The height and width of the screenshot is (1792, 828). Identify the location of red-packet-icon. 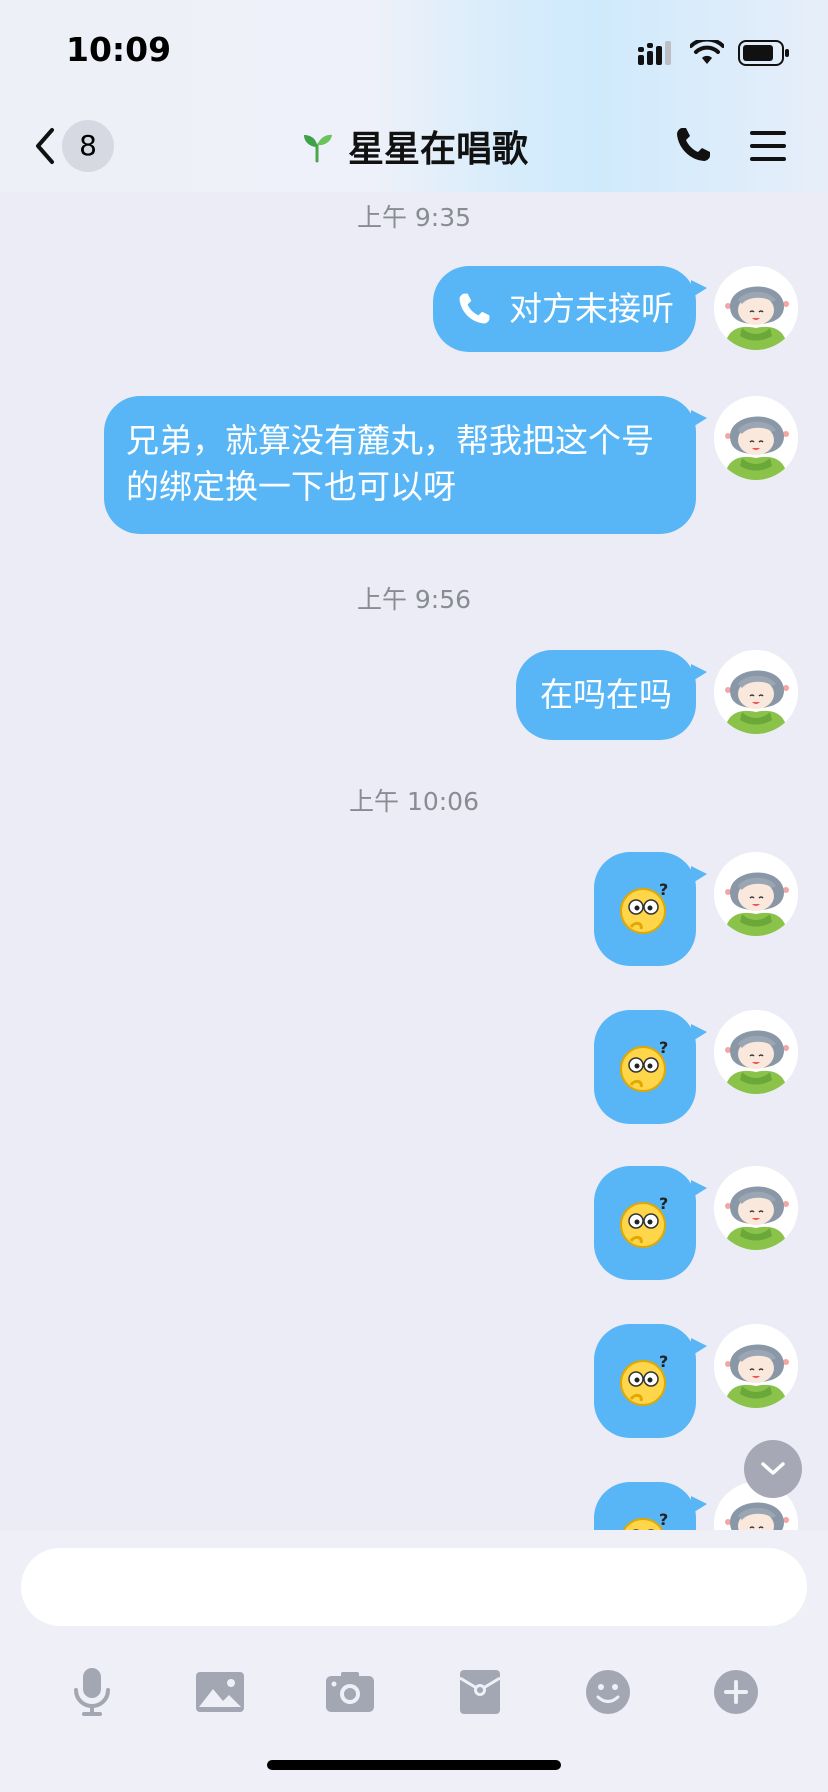
(480, 1692).